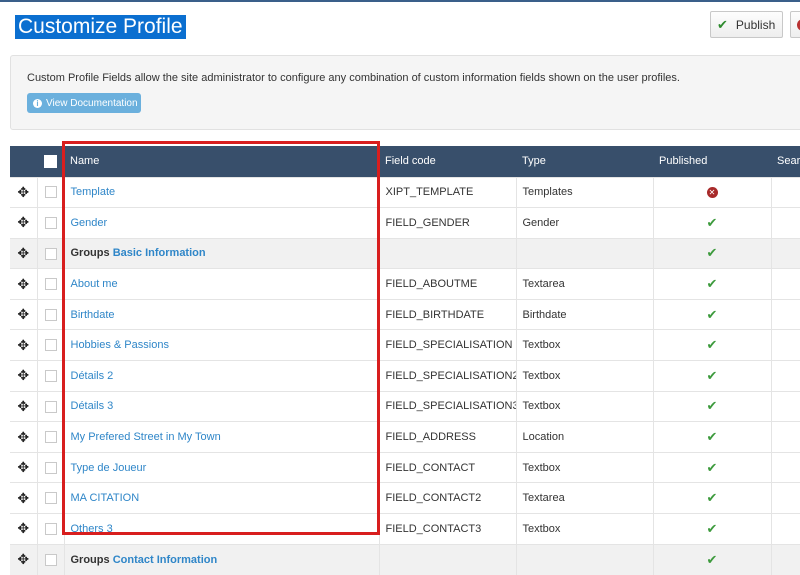  What do you see at coordinates (755, 24) in the screenshot?
I see `publish-label: Publish` at bounding box center [755, 24].